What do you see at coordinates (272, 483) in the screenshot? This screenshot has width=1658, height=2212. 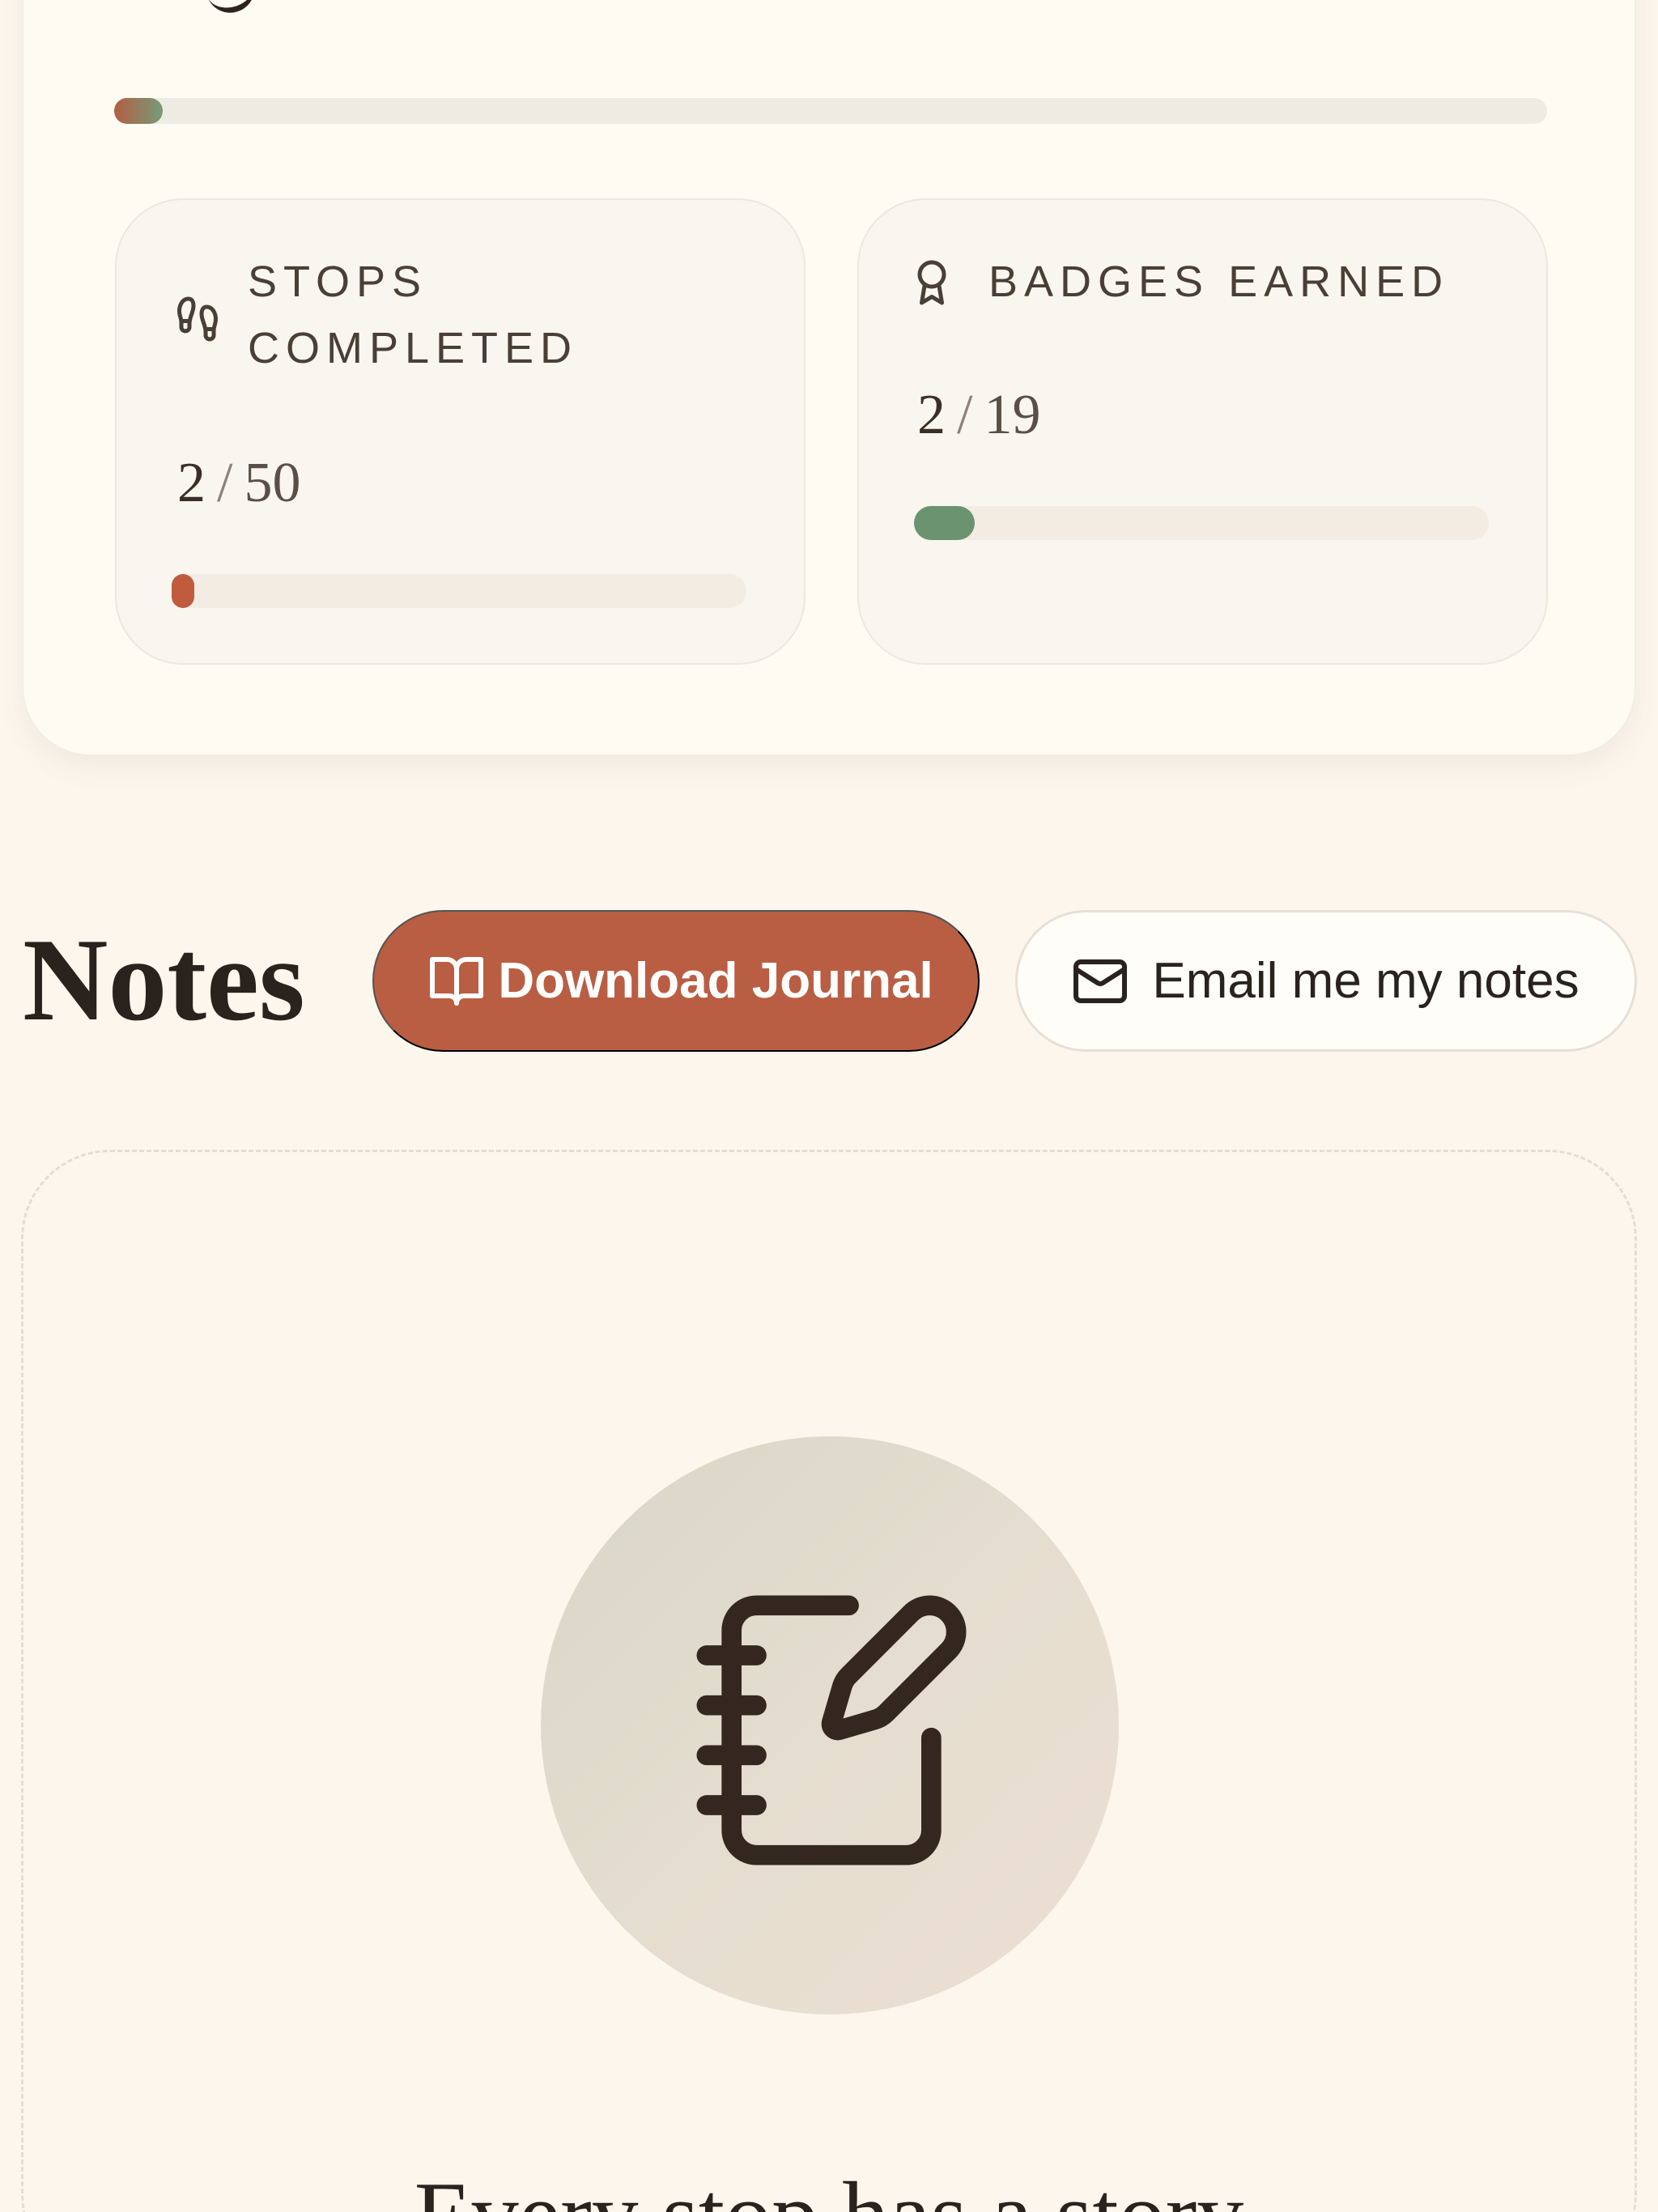 I see `stops-total: 50` at bounding box center [272, 483].